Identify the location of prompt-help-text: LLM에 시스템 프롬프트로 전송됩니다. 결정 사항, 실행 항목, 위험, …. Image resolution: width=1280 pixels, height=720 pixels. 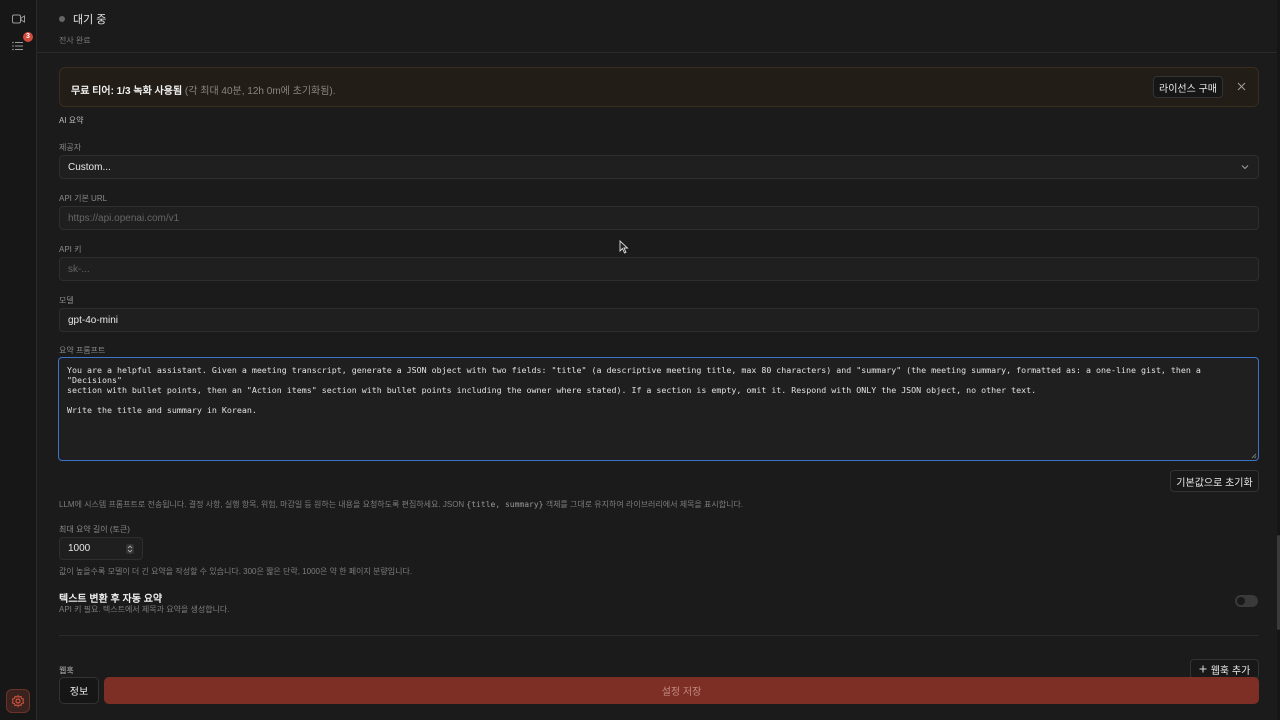
(401, 504).